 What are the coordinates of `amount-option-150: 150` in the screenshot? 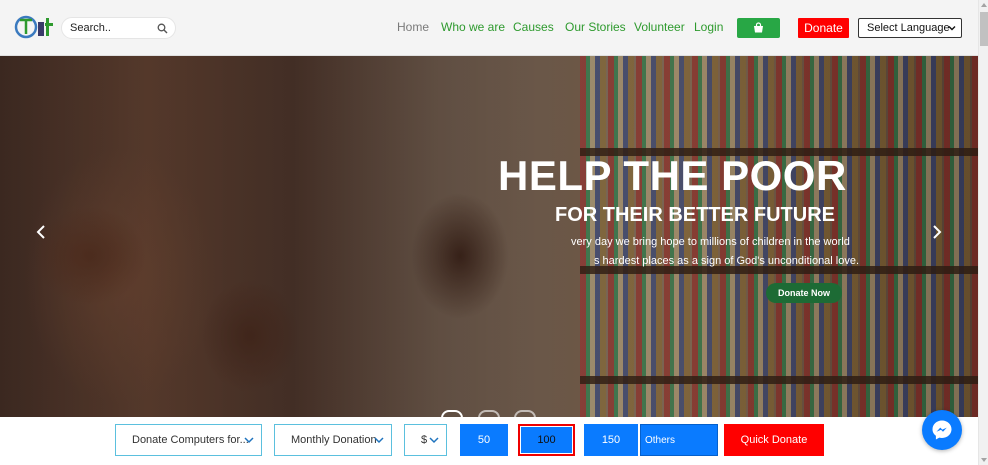 It's located at (611, 440).